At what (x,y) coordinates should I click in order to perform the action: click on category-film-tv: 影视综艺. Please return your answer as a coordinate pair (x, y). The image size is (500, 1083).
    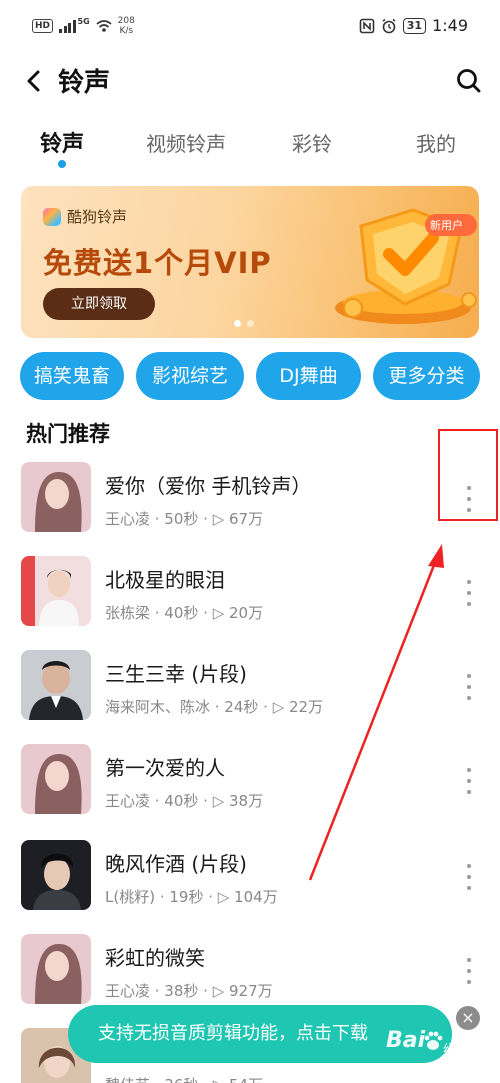
    Looking at the image, I should click on (190, 376).